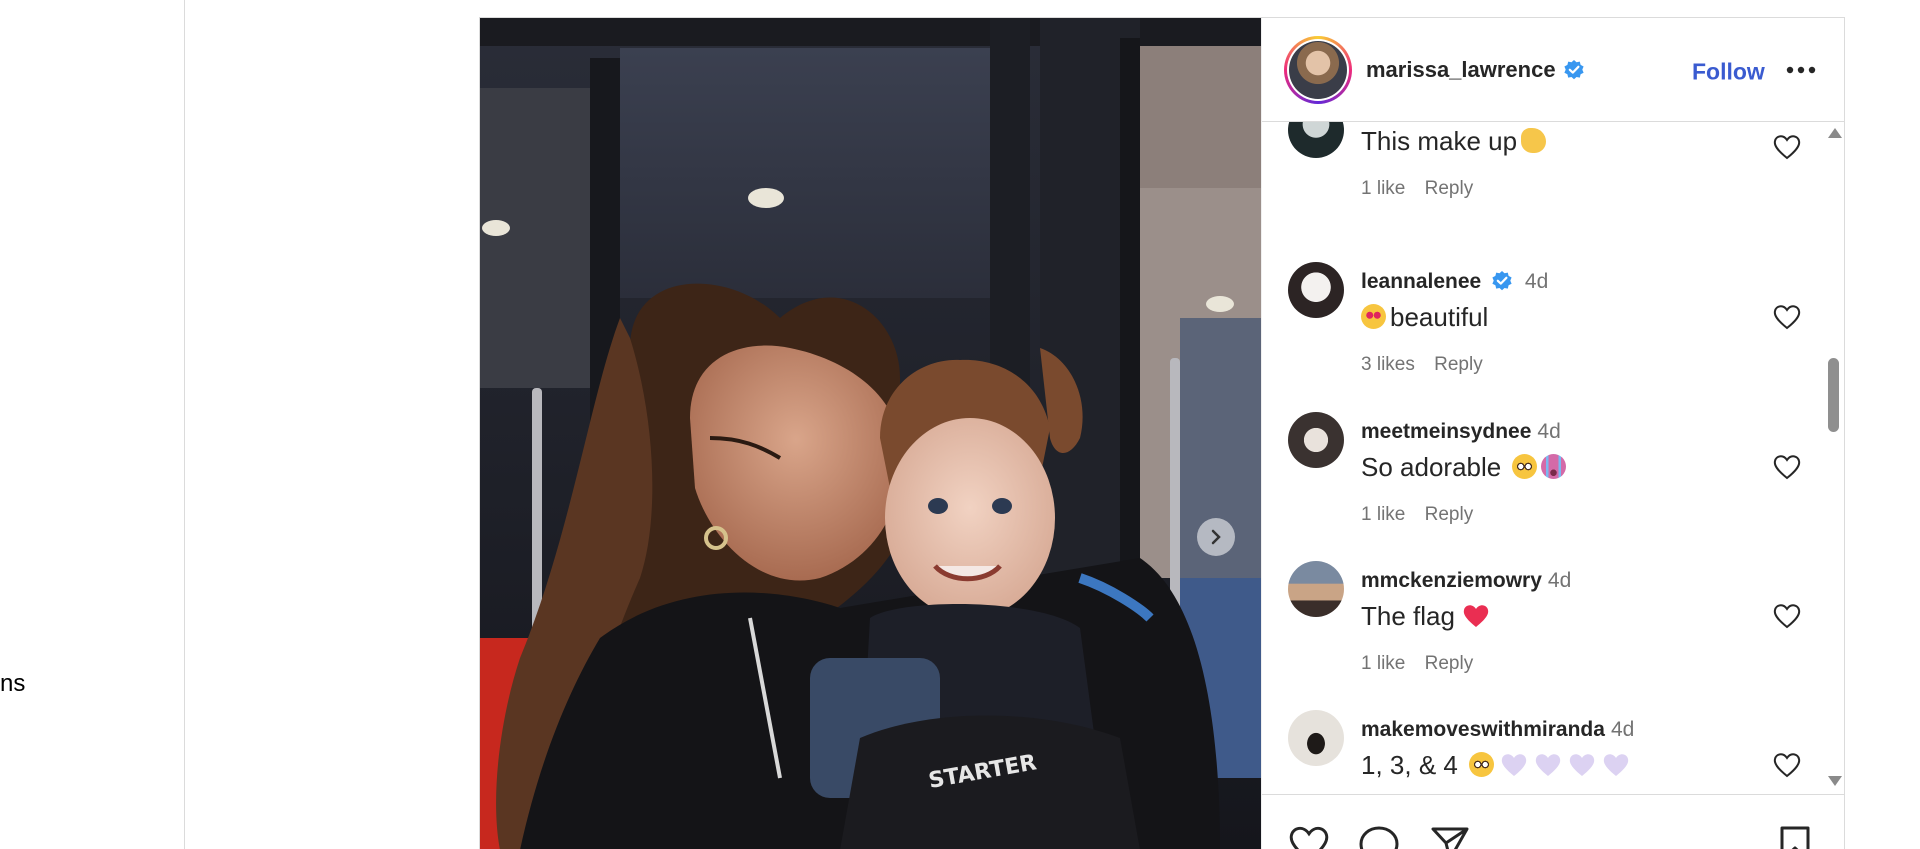  Describe the element at coordinates (1424, 317) in the screenshot. I see `comment-text: beautiful` at that location.